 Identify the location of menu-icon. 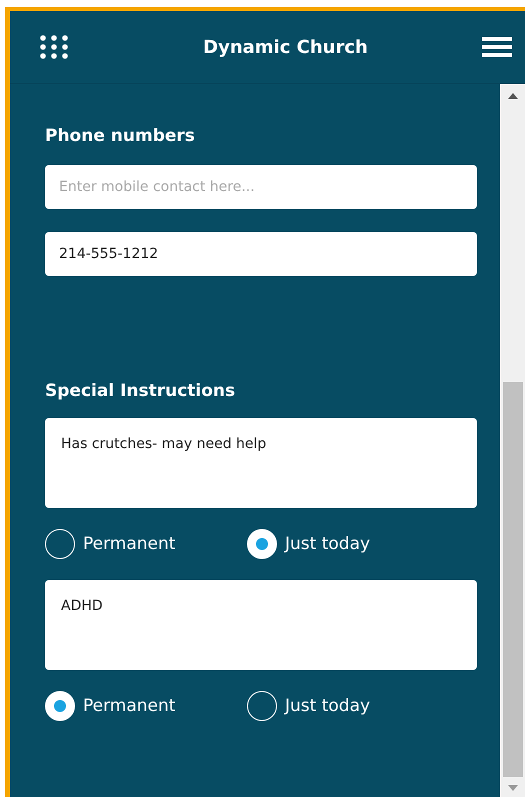
(497, 47).